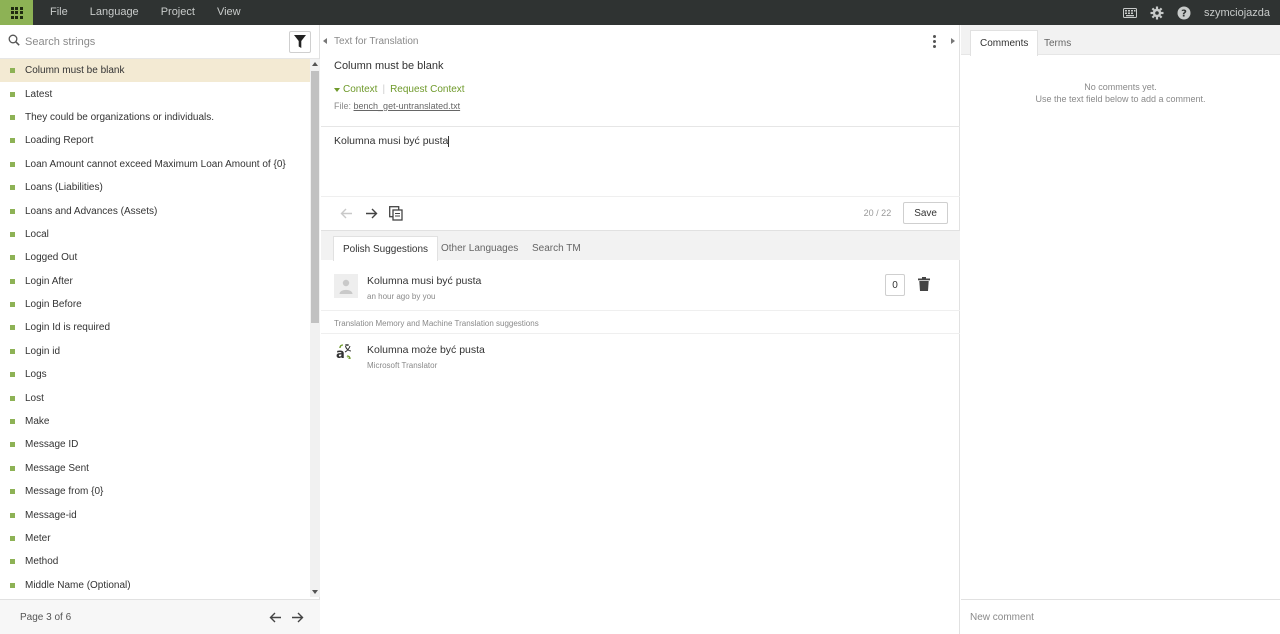  I want to click on list-item: Column must be blank, so click(155, 71).